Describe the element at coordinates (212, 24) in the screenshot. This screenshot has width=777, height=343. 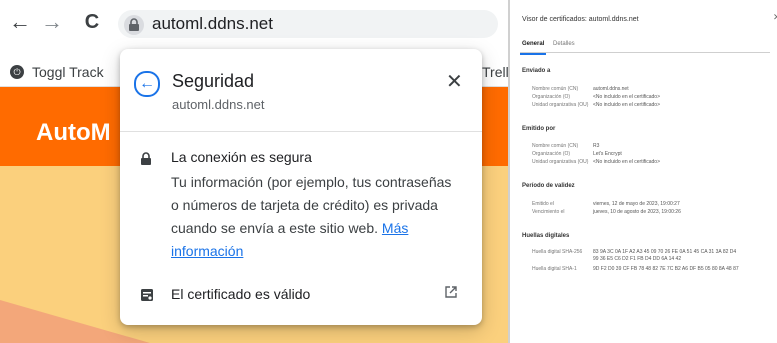
I see `url-text: automl.ddns.net` at that location.